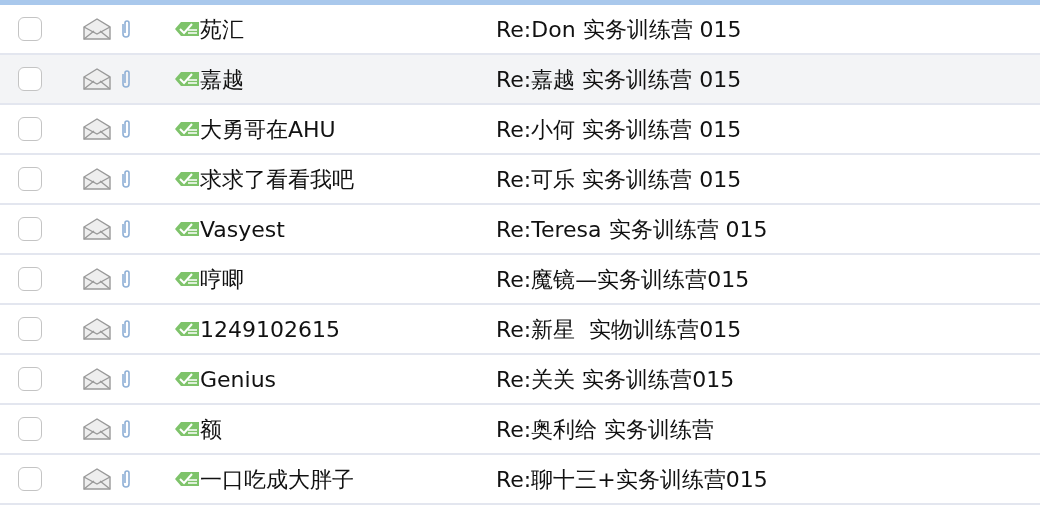 The width and height of the screenshot is (1040, 514). Describe the element at coordinates (239, 379) in the screenshot. I see `sender-name: Genius` at that location.